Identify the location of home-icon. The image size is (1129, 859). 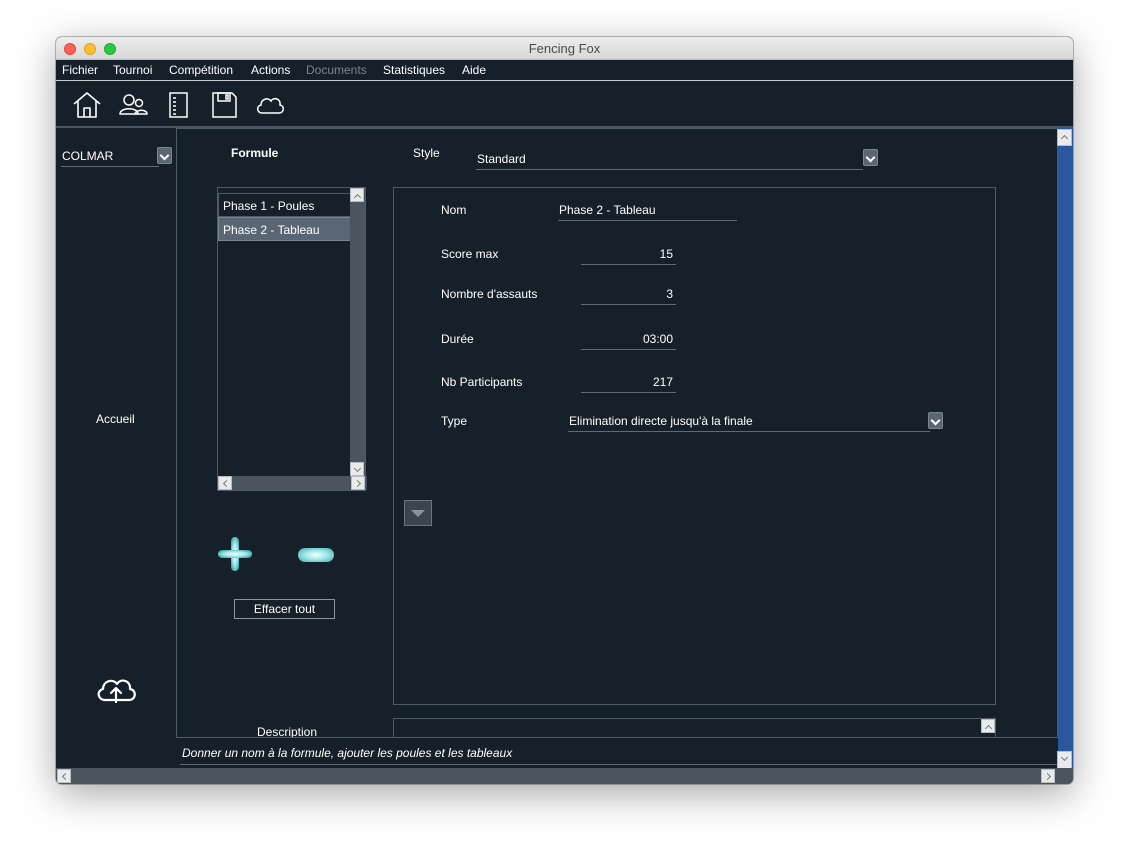
(87, 105).